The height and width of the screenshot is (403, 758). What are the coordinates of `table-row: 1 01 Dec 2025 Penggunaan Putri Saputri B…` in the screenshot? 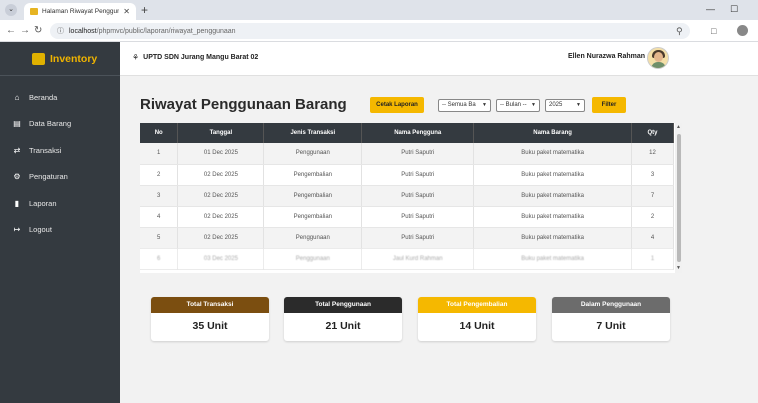 It's located at (407, 154).